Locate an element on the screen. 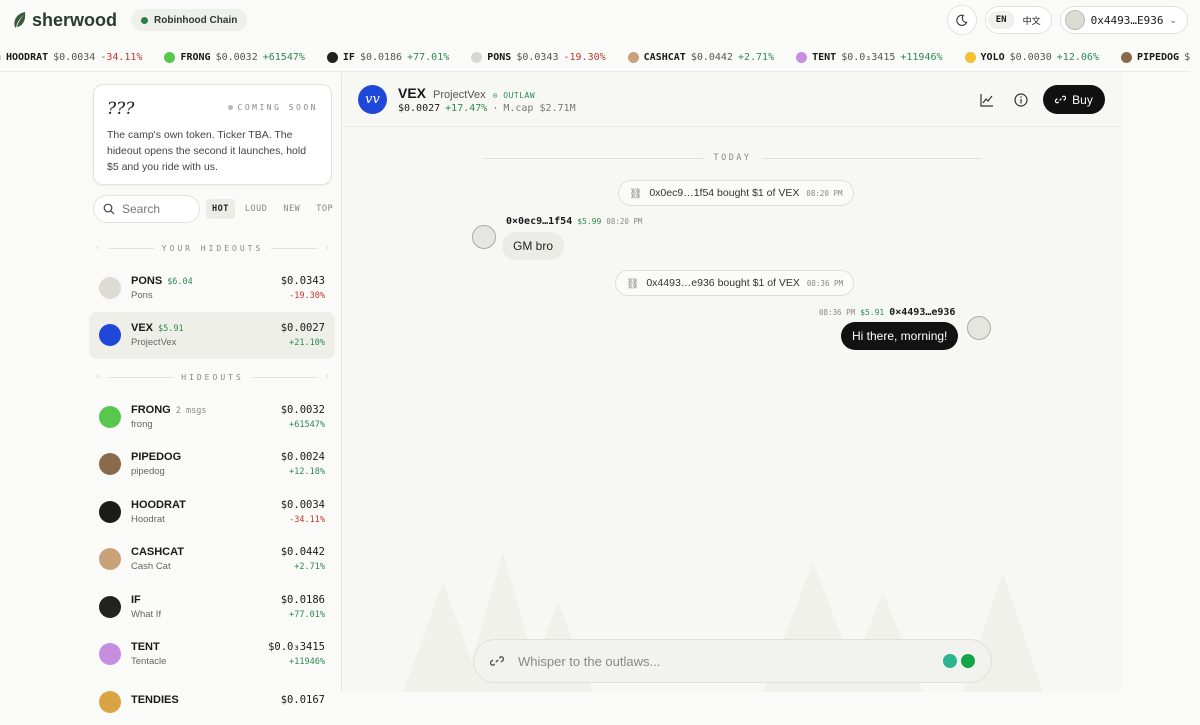 The height and width of the screenshot is (725, 1200). hideout-row-hoodrat: HOODRAT Hoodrat $0.0034 -34.11% is located at coordinates (212, 511).